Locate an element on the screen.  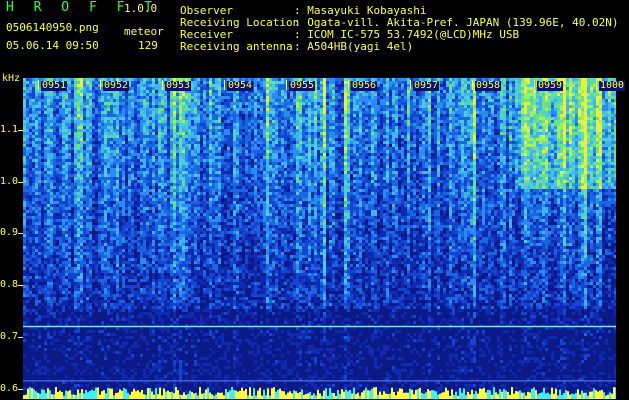
time-label: 0955 is located at coordinates (302, 85).